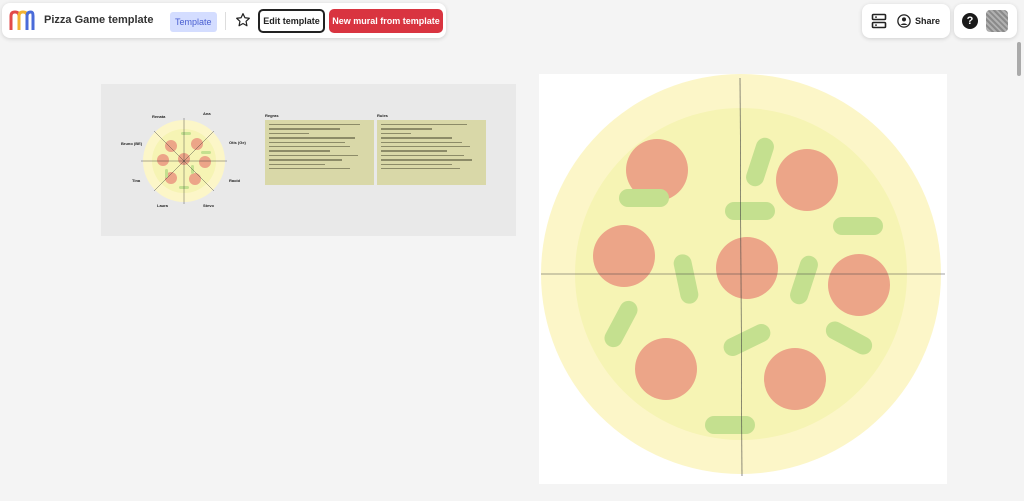  Describe the element at coordinates (207, 113) in the screenshot. I see `participant-name: Ana` at that location.